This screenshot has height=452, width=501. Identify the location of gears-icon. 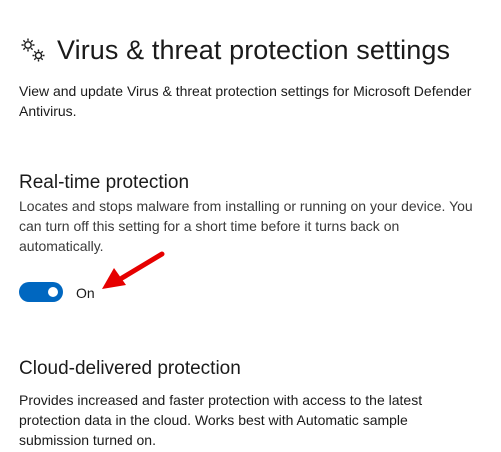
(33, 50).